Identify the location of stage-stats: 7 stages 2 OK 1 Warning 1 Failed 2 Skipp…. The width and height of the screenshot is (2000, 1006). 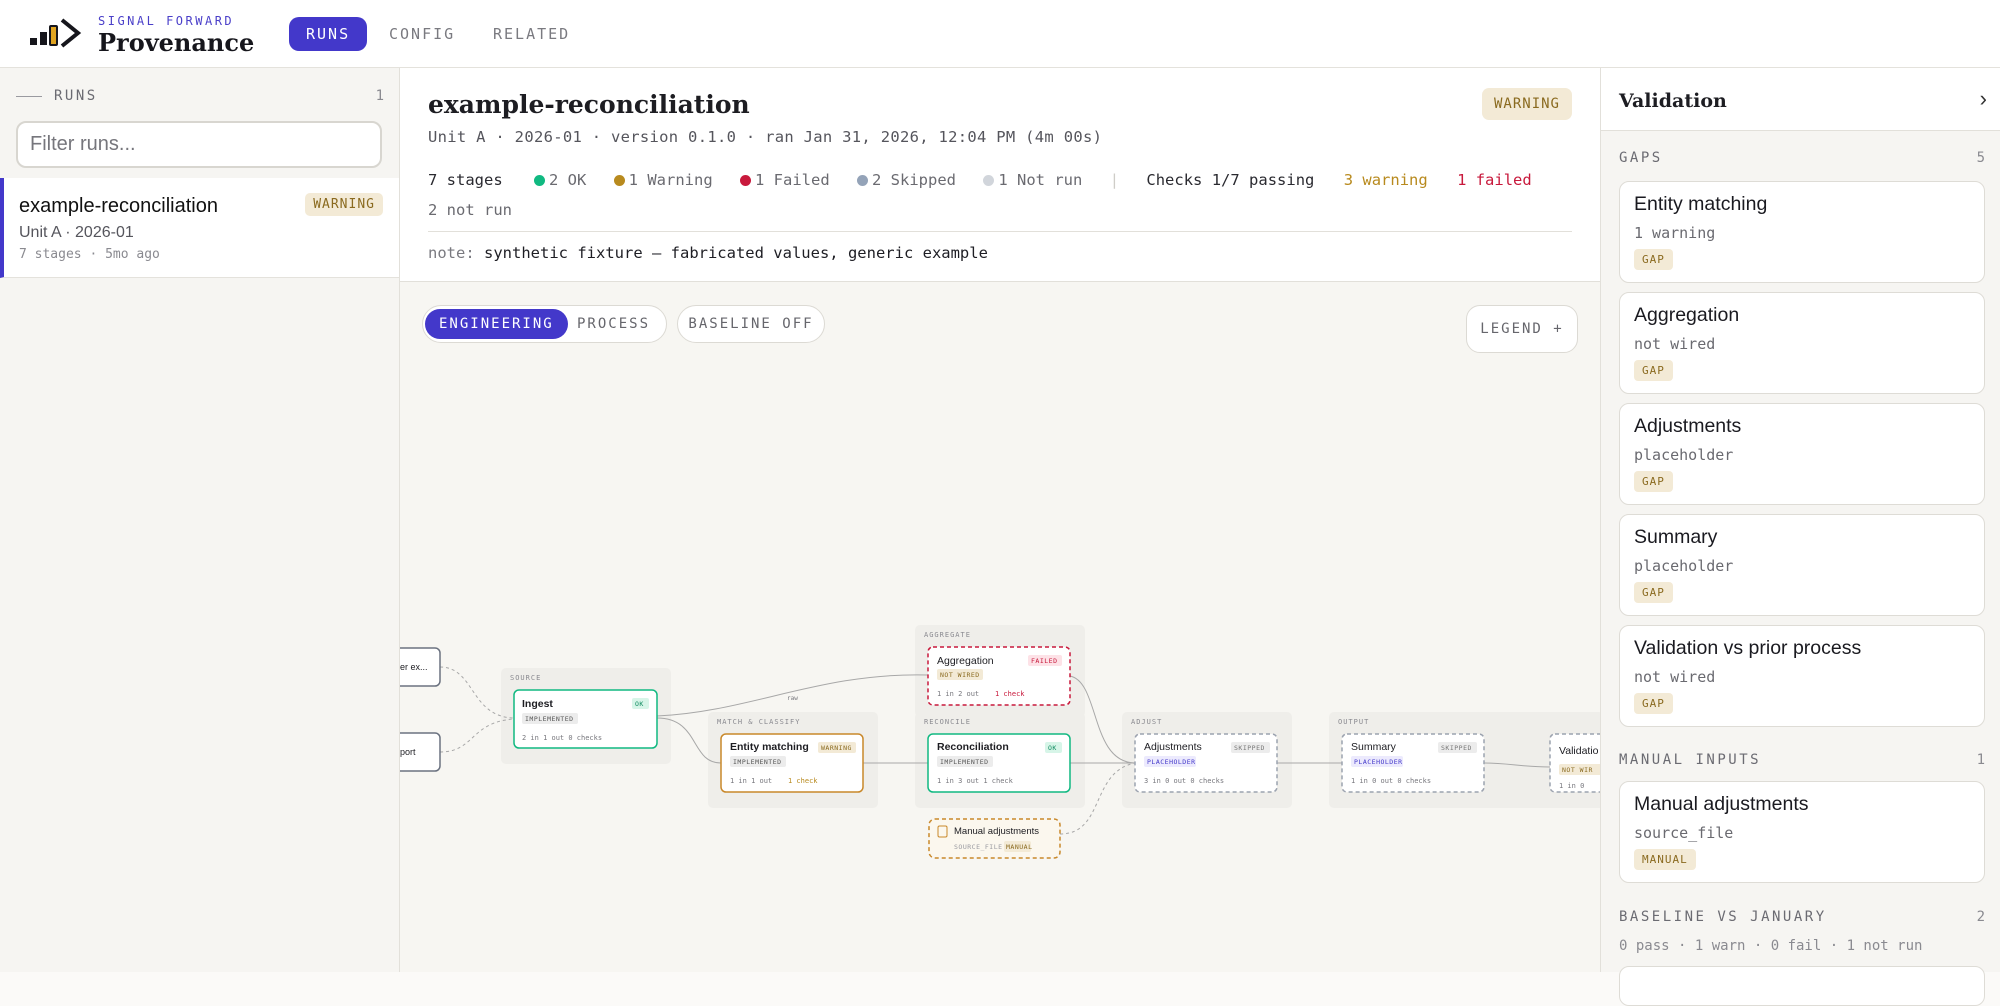
(998, 195).